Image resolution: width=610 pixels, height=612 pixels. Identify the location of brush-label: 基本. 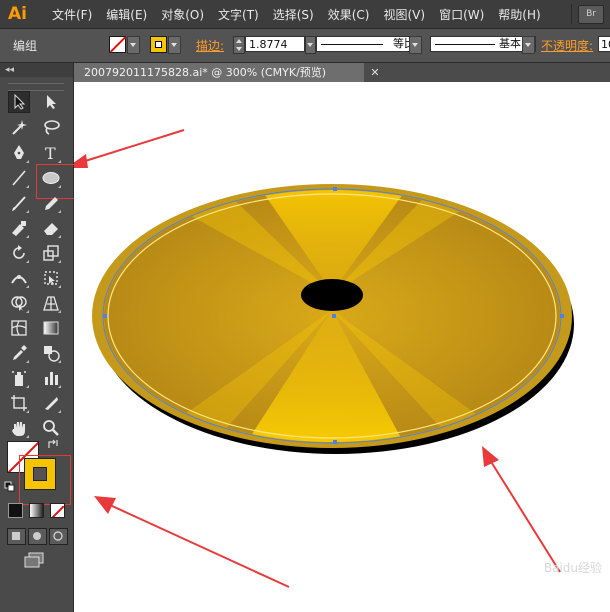
(510, 43).